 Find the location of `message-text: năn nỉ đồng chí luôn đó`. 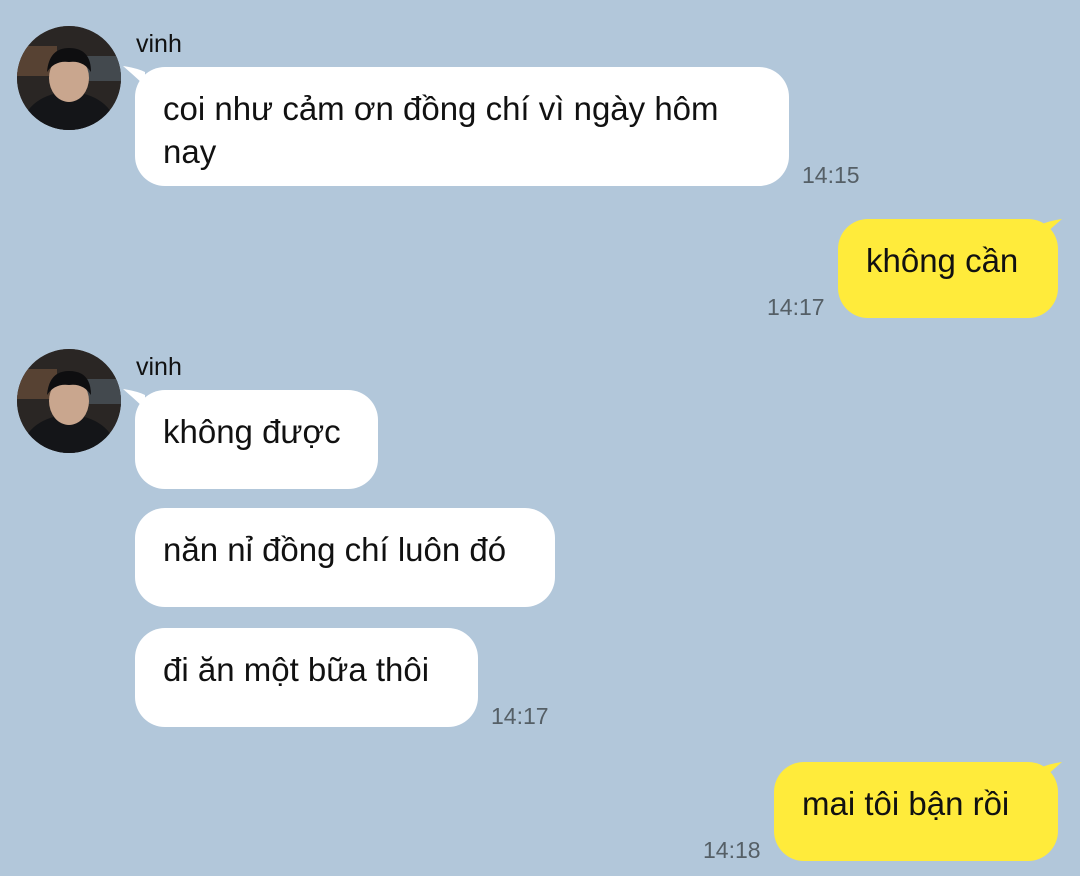

message-text: năn nỉ đồng chí luôn đó is located at coordinates (335, 549).